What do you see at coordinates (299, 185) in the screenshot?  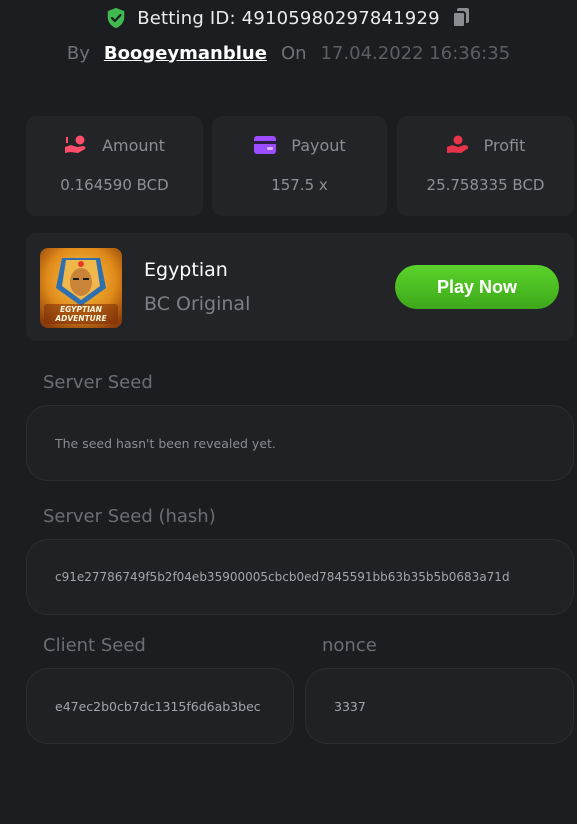 I see `payout-value: 157.5 x` at bounding box center [299, 185].